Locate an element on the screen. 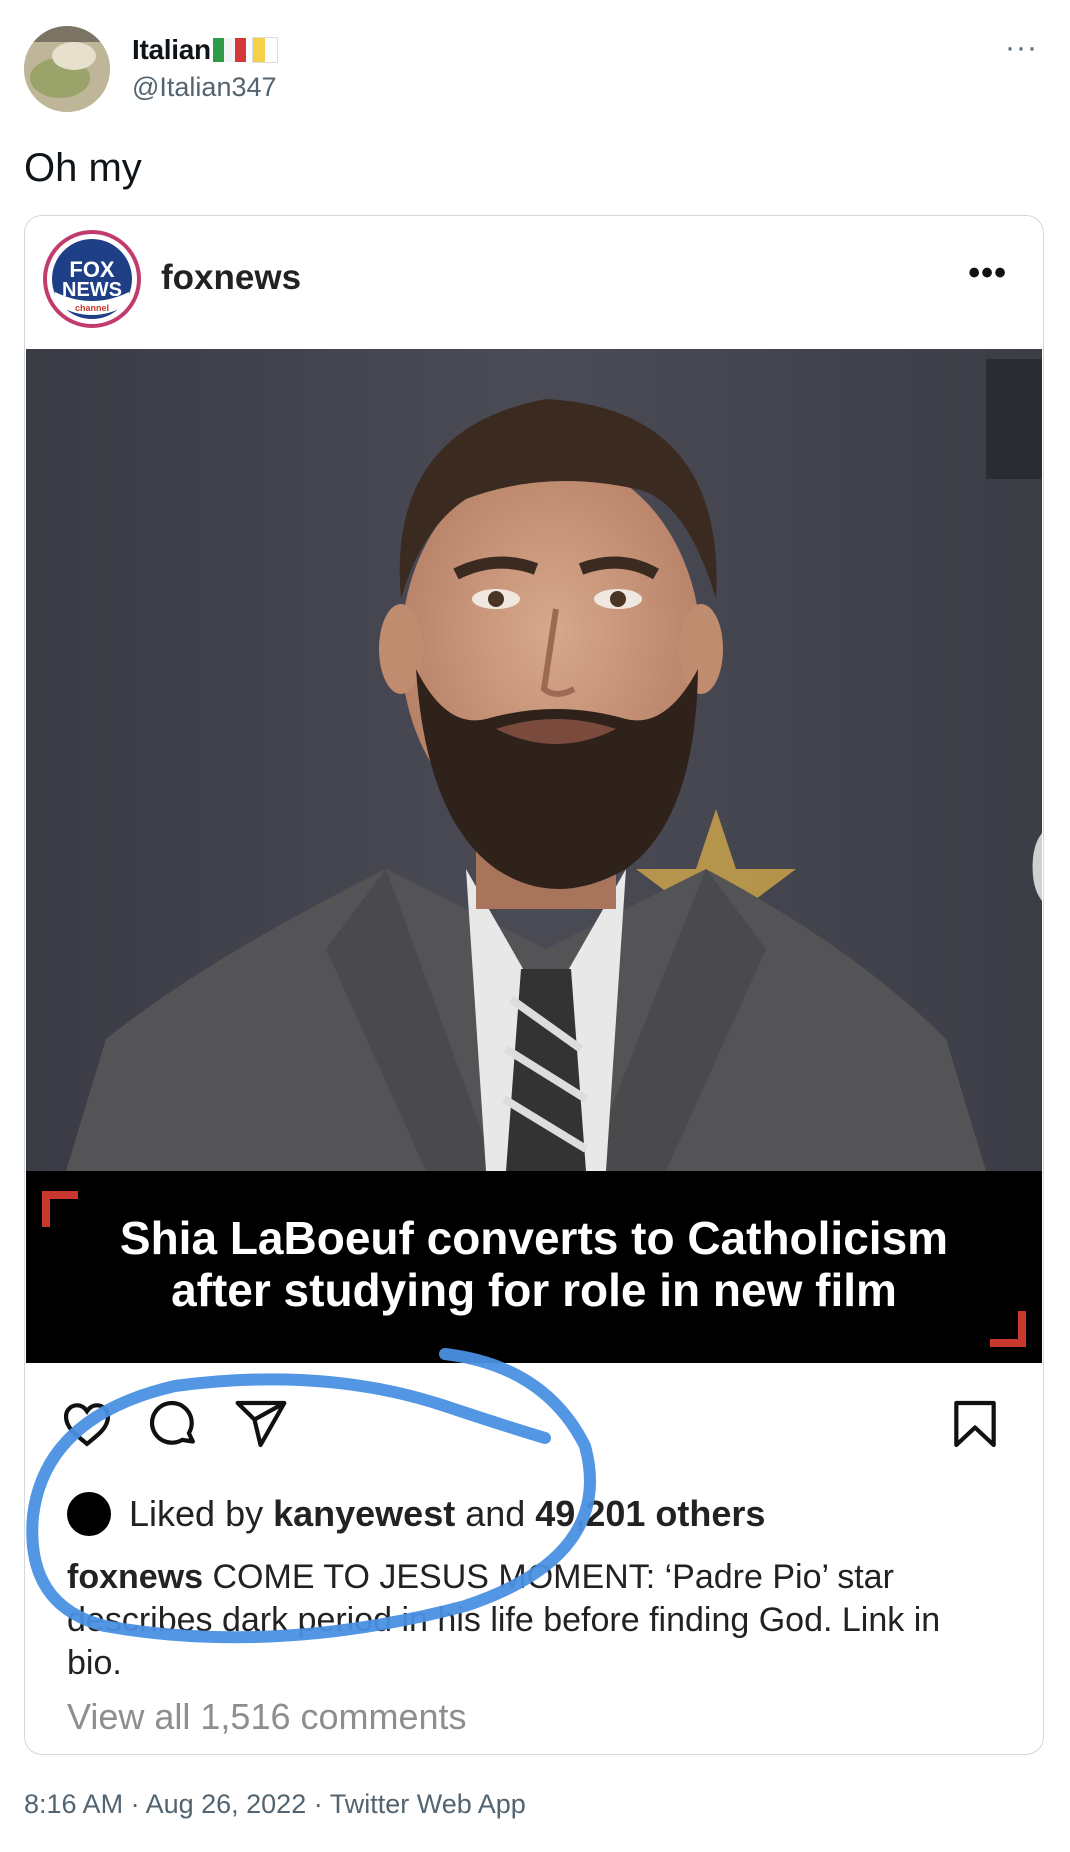  author-name: Italian is located at coordinates (205, 50).